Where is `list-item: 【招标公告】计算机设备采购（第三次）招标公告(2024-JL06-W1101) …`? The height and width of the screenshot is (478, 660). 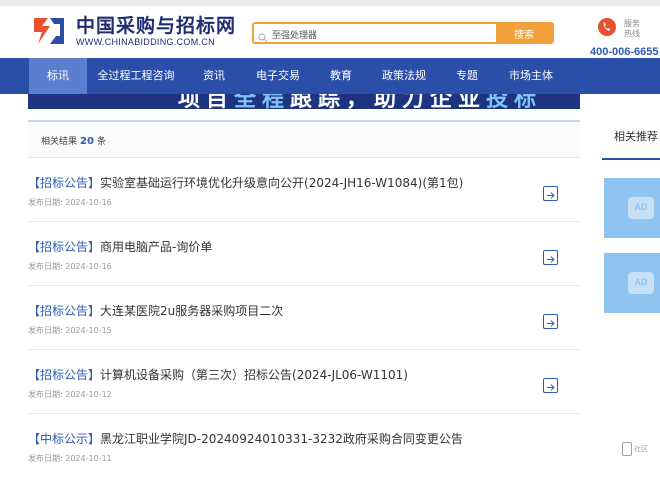 list-item: 【招标公告】计算机设备采购（第三次）招标公告(2024-JL06-W1101) … is located at coordinates (304, 382).